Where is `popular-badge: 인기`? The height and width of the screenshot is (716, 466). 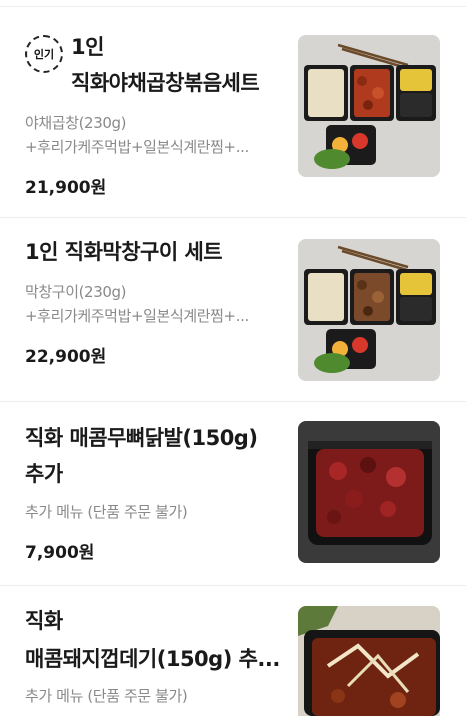 popular-badge: 인기 is located at coordinates (44, 54).